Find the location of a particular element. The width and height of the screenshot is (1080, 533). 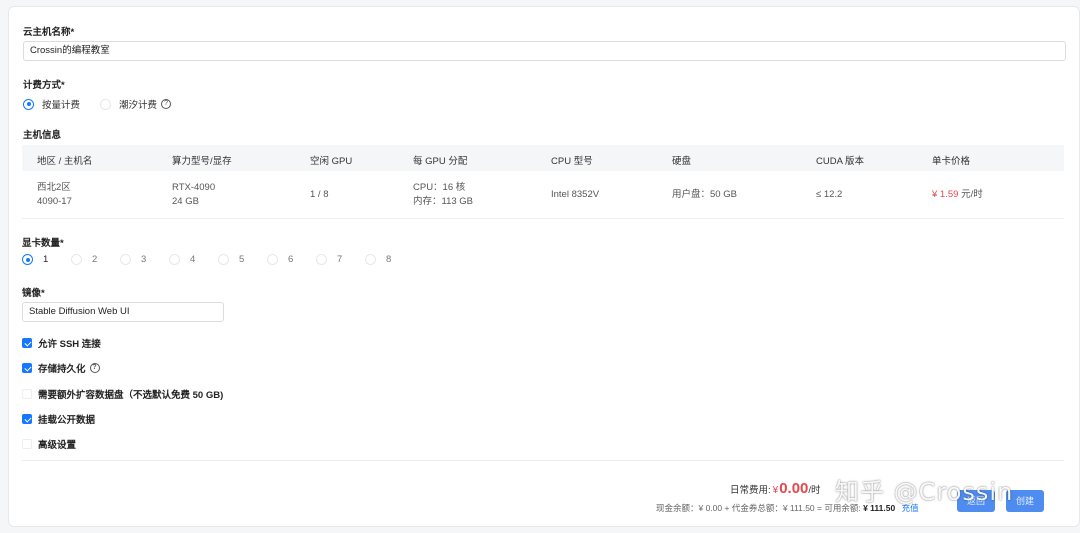

model-cell: RTX-4090 24 GB is located at coordinates (193, 195).